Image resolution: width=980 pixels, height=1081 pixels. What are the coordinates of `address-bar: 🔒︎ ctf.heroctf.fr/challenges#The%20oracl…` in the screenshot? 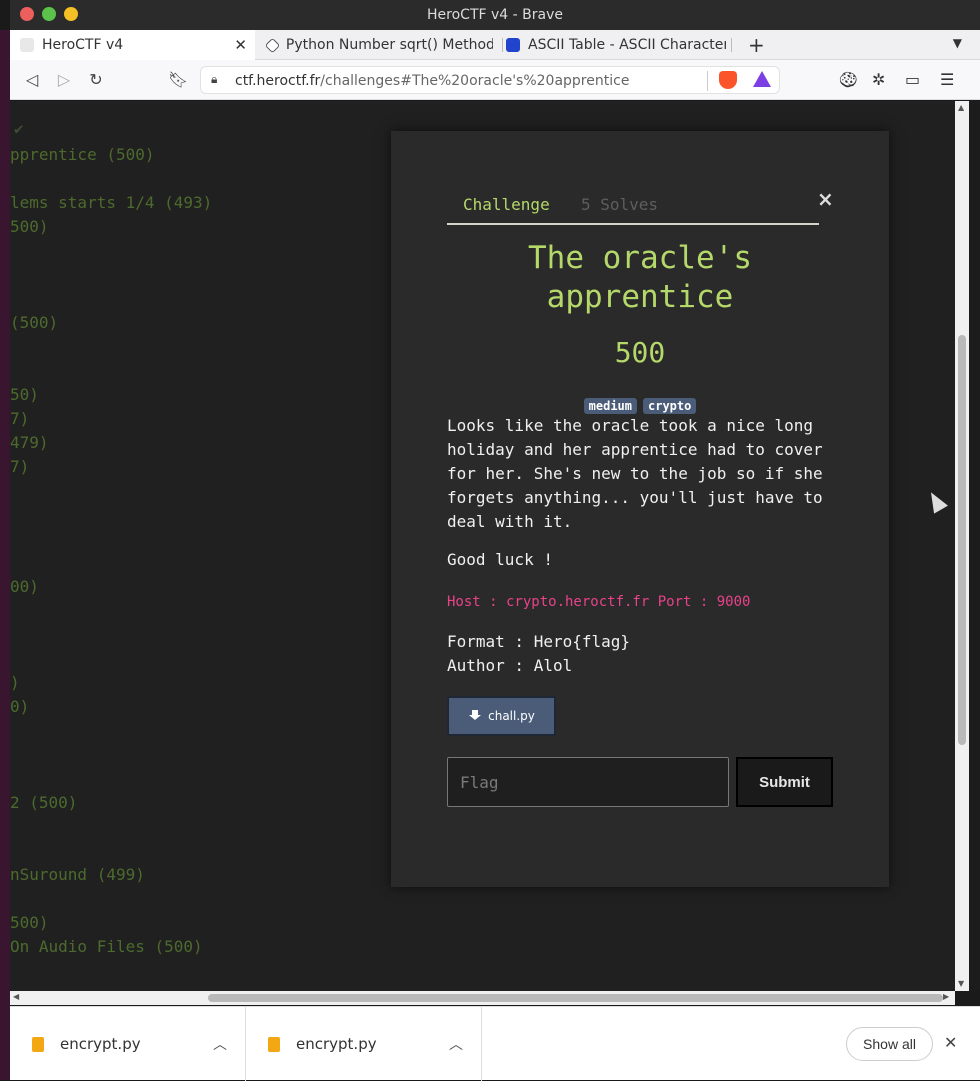 It's located at (490, 80).